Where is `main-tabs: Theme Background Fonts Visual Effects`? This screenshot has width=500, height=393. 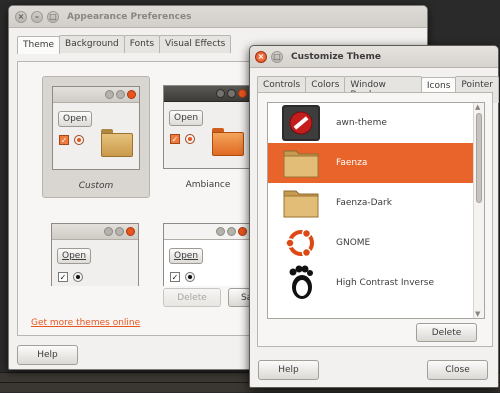
main-tabs: Theme Background Fonts Visual Effects is located at coordinates (124, 44).